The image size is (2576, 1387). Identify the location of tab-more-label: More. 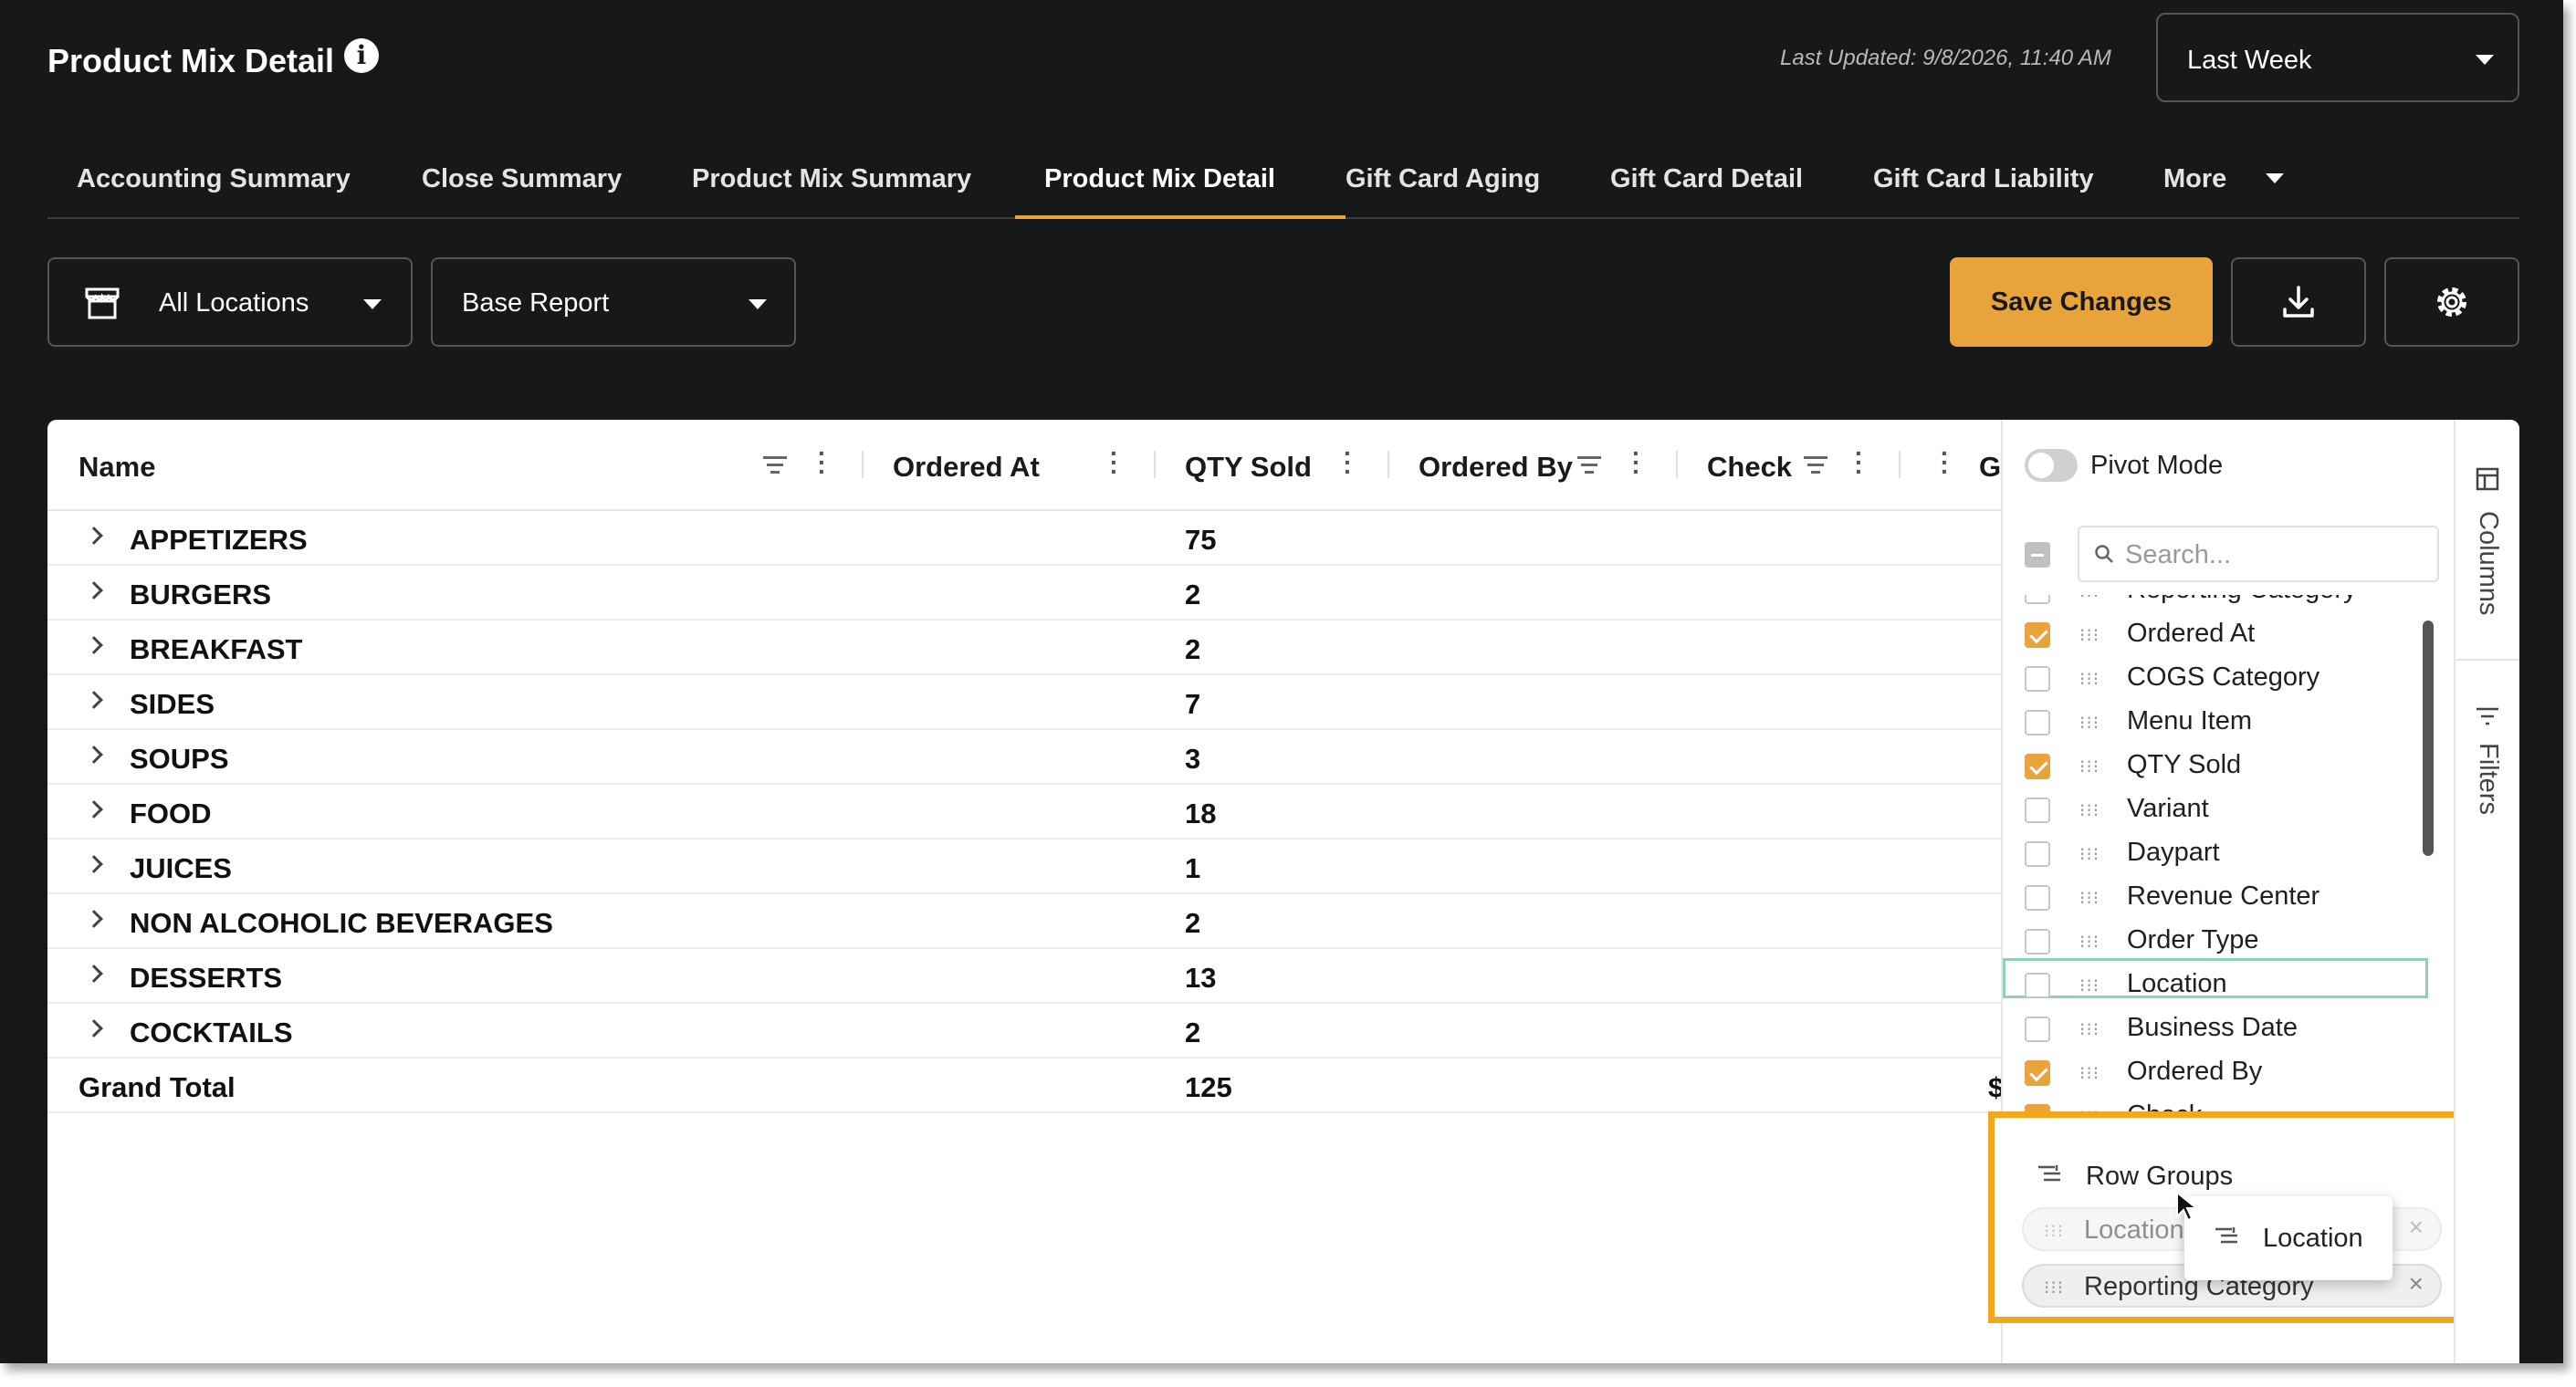
(2195, 178).